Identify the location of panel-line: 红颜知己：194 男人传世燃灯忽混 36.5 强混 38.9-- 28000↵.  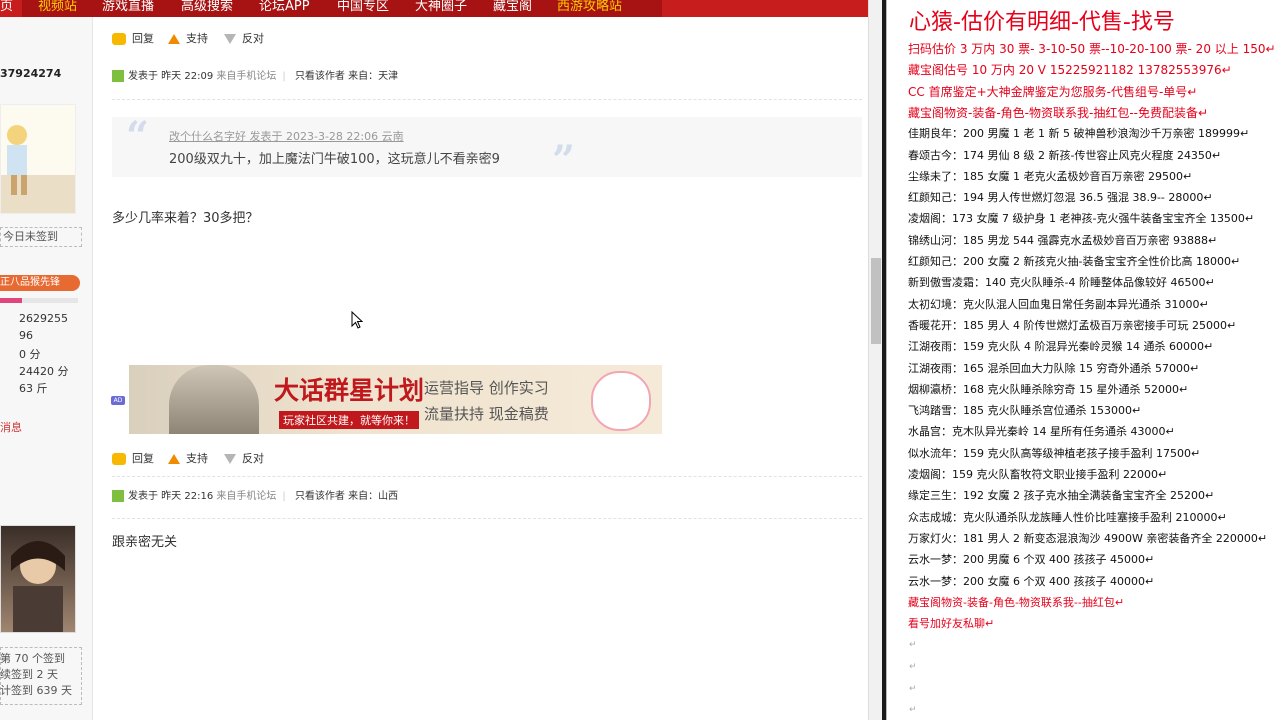
(1060, 198).